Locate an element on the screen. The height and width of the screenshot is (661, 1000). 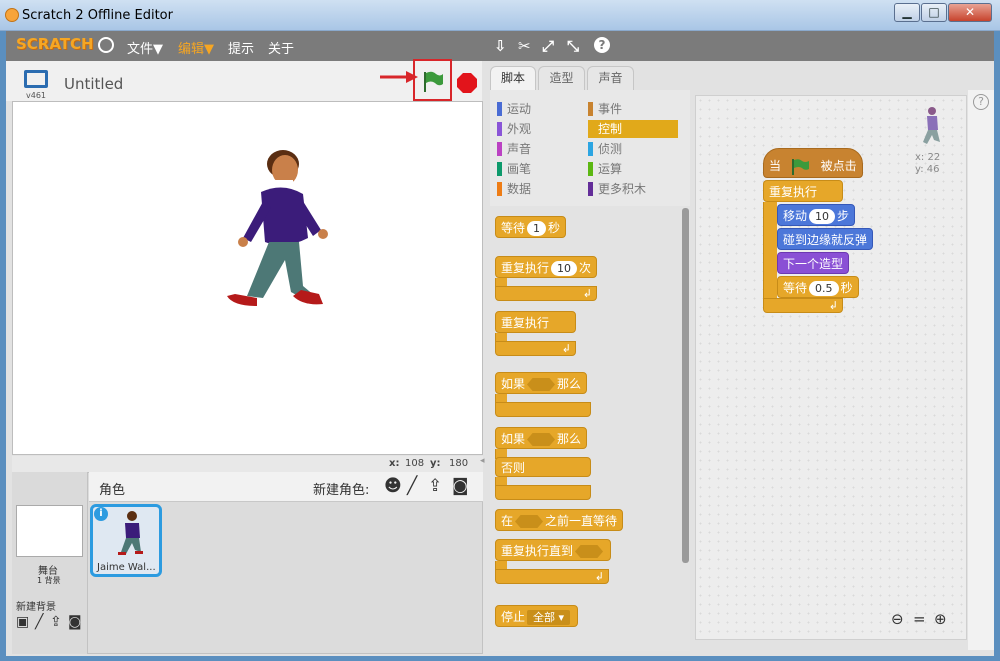
camera-backdrop-icon: ◙ is located at coordinates (75, 622).